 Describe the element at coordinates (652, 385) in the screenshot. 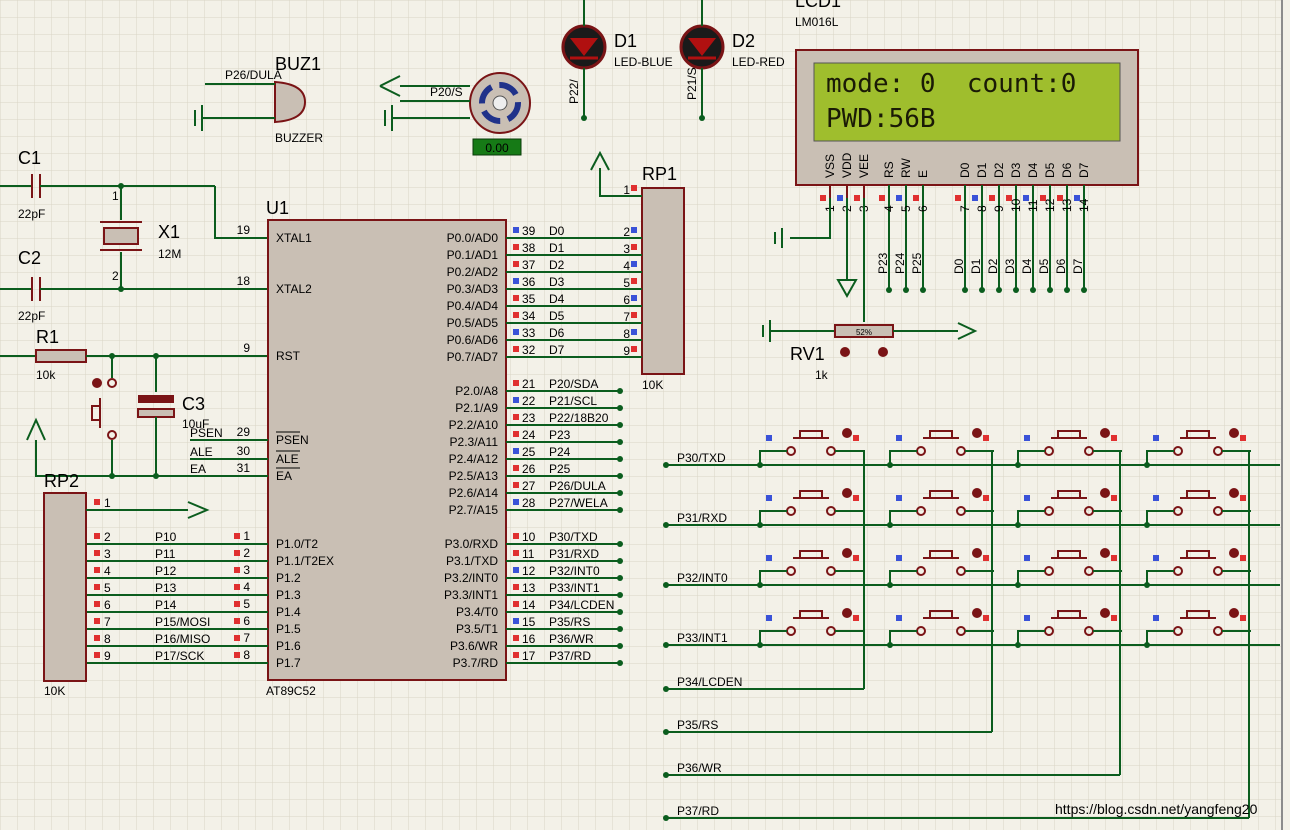

I see `rp1-value: 10K` at that location.